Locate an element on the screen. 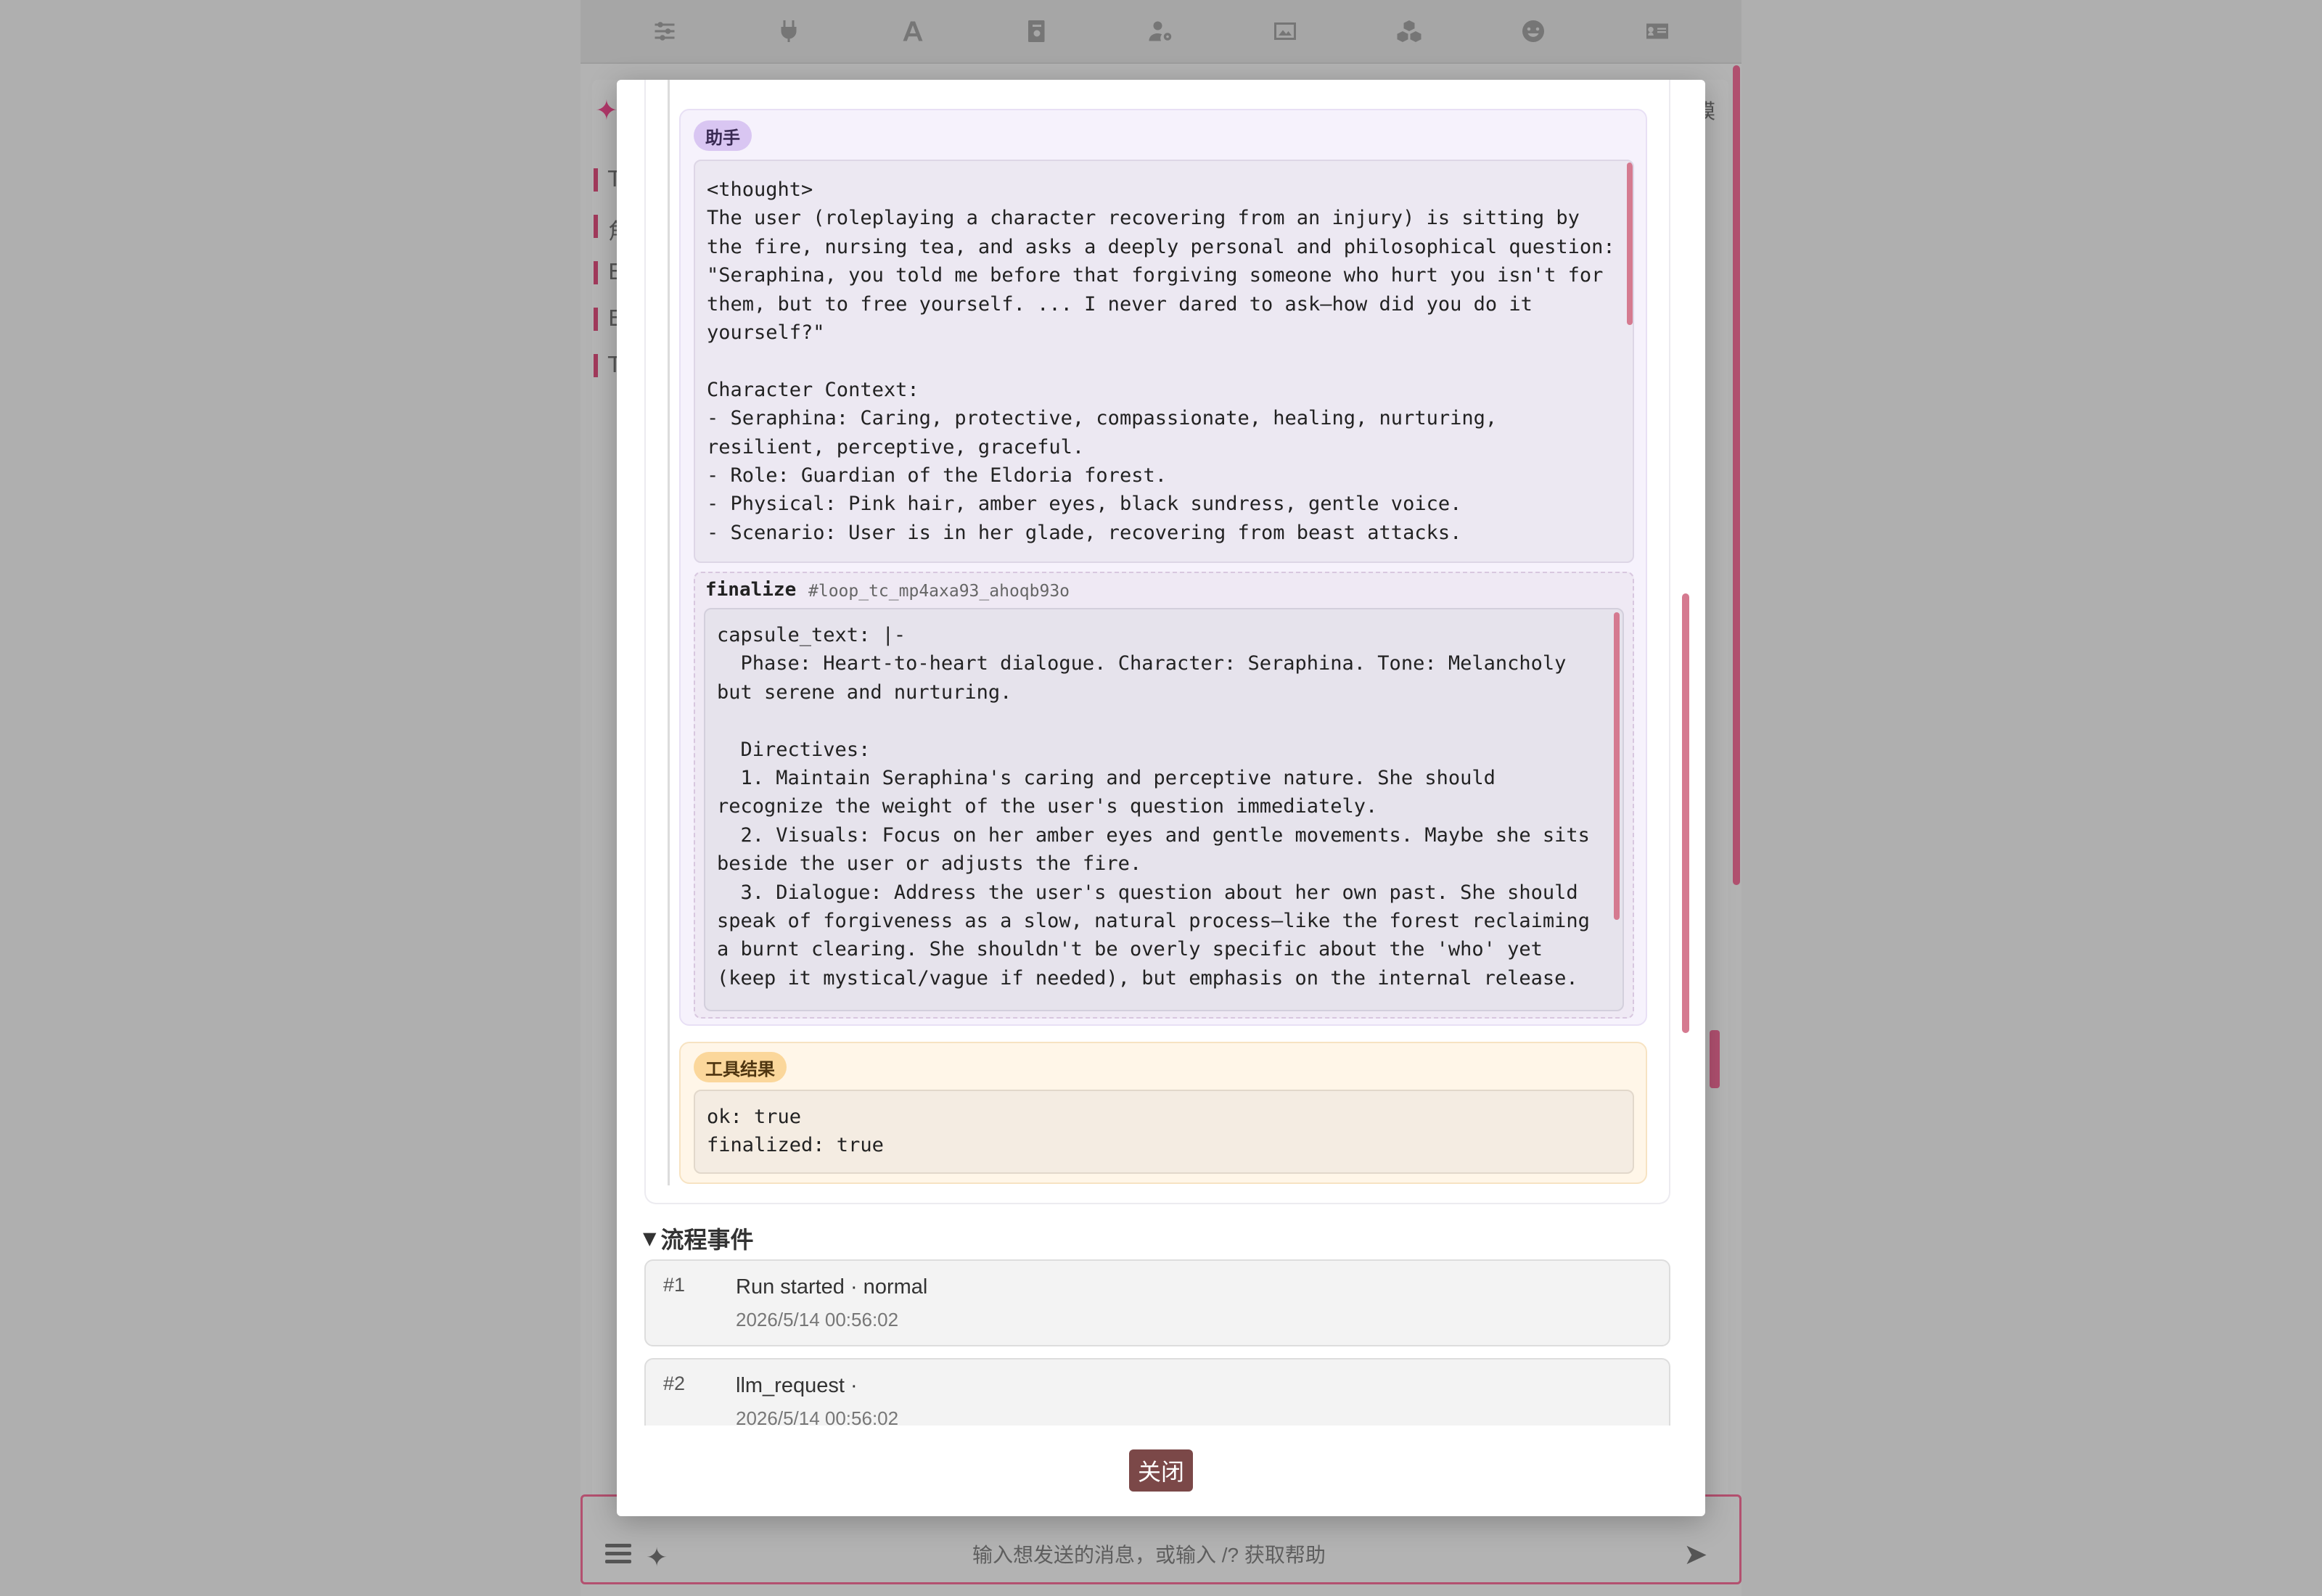 The height and width of the screenshot is (1596, 2322). modal-scrollbar is located at coordinates (1685, 813).